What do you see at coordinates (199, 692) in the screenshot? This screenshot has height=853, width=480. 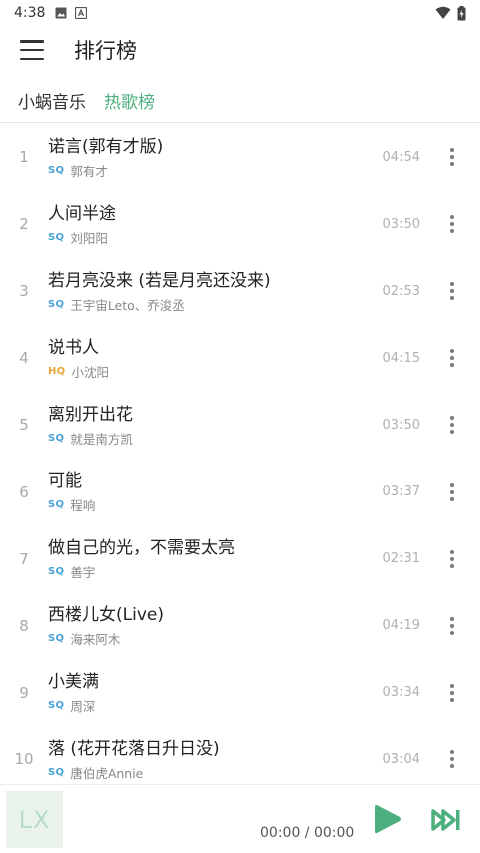 I see `song-info: 小美满 SQ 周深` at bounding box center [199, 692].